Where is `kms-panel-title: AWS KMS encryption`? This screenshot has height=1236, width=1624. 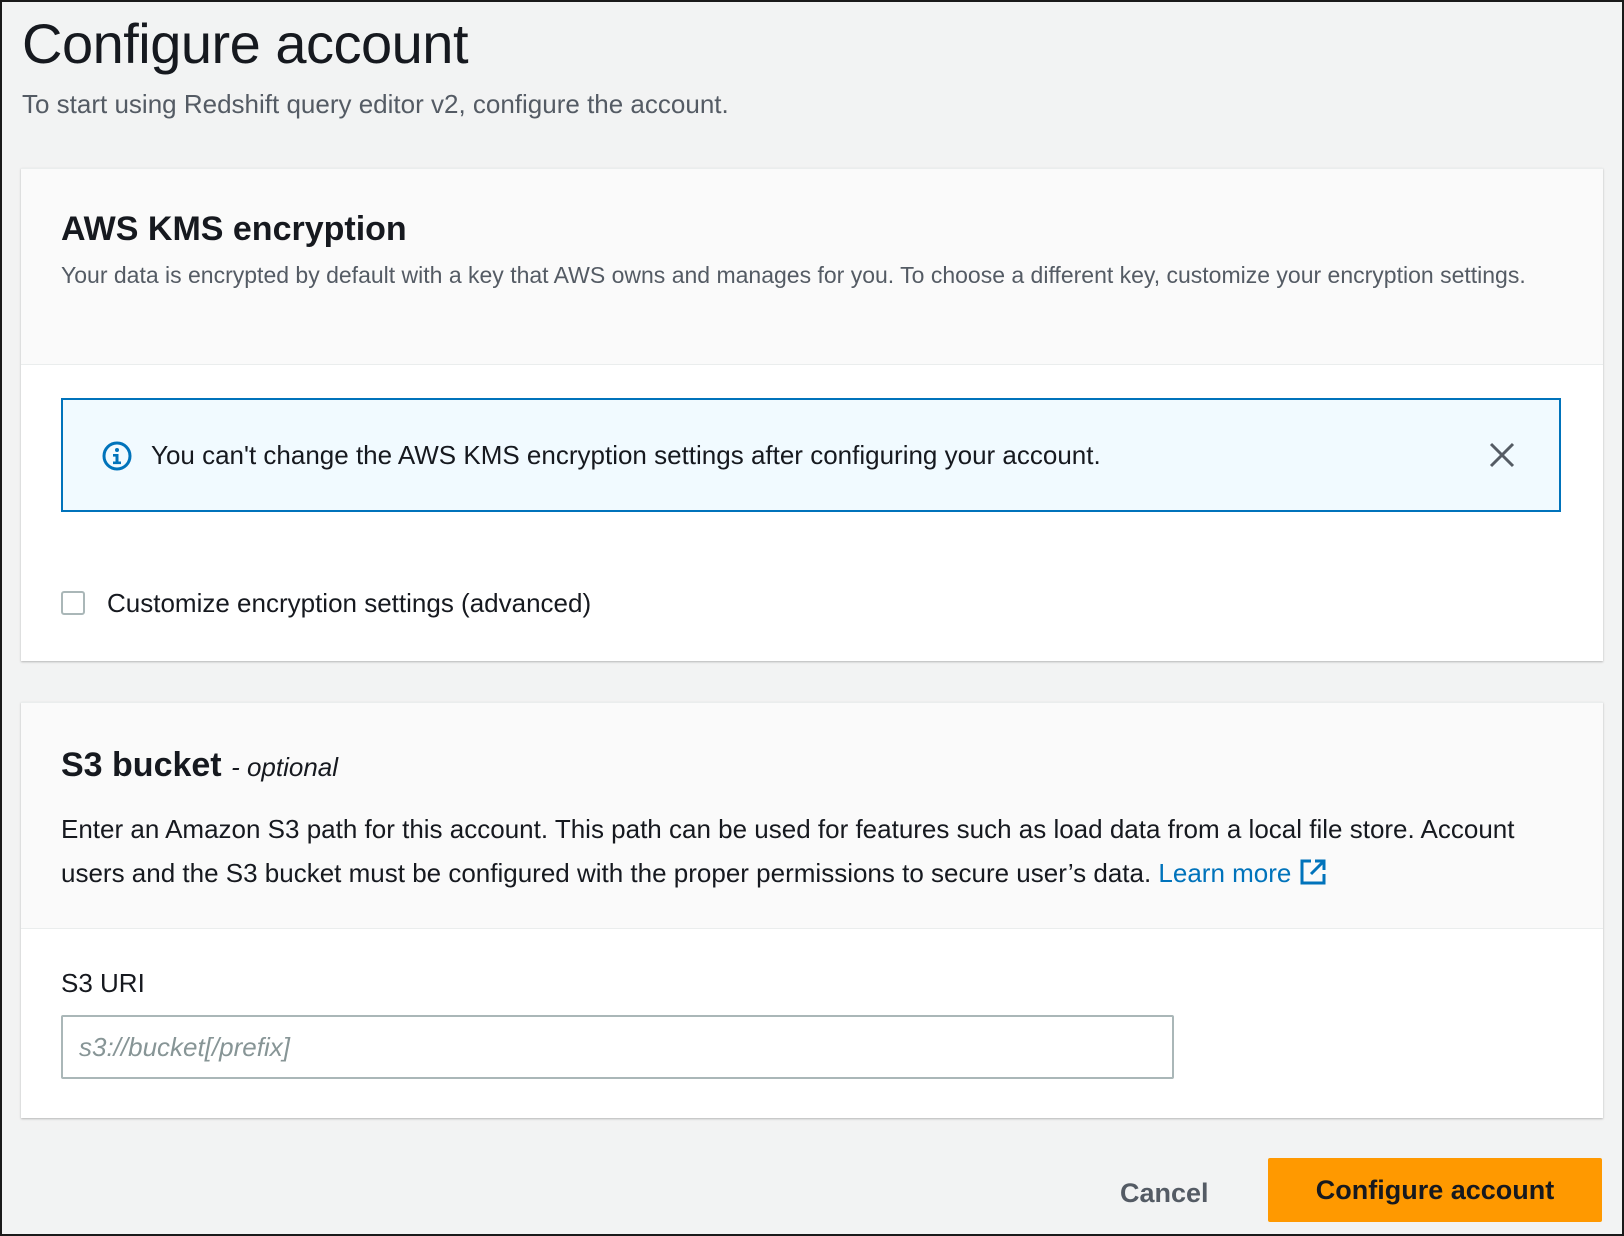
kms-panel-title: AWS KMS encryption is located at coordinates (234, 229).